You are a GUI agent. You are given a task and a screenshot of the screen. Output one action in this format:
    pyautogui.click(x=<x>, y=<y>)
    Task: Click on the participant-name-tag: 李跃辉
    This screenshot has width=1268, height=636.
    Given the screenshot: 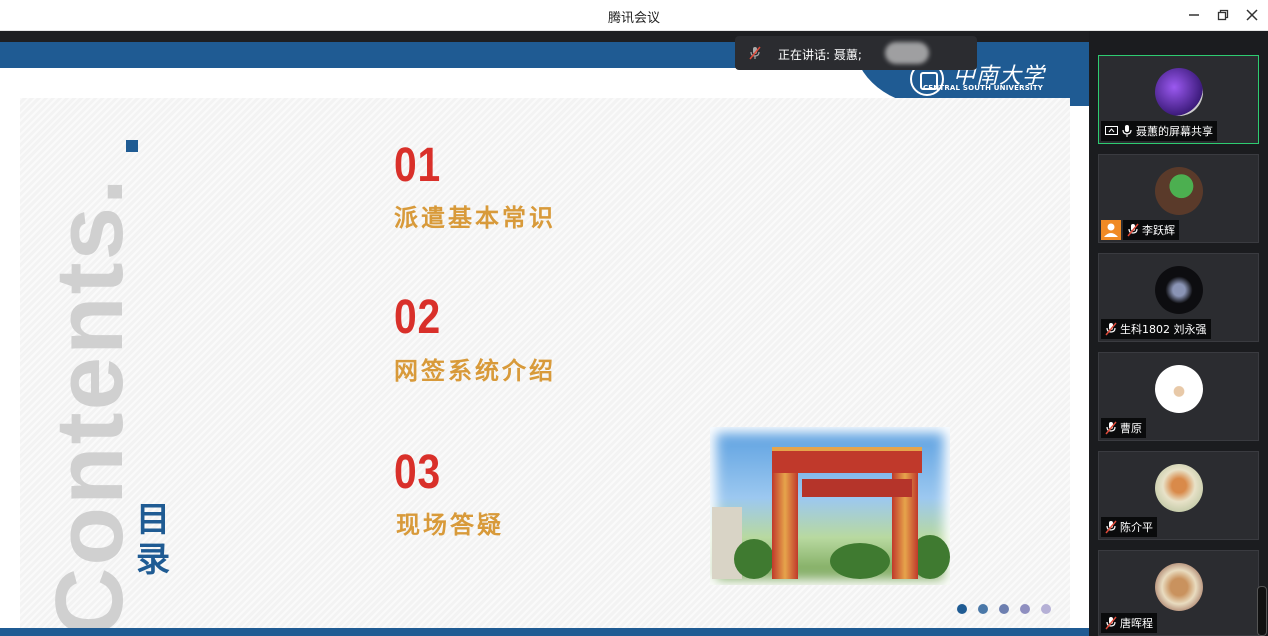 What is the action you would take?
    pyautogui.click(x=1151, y=230)
    